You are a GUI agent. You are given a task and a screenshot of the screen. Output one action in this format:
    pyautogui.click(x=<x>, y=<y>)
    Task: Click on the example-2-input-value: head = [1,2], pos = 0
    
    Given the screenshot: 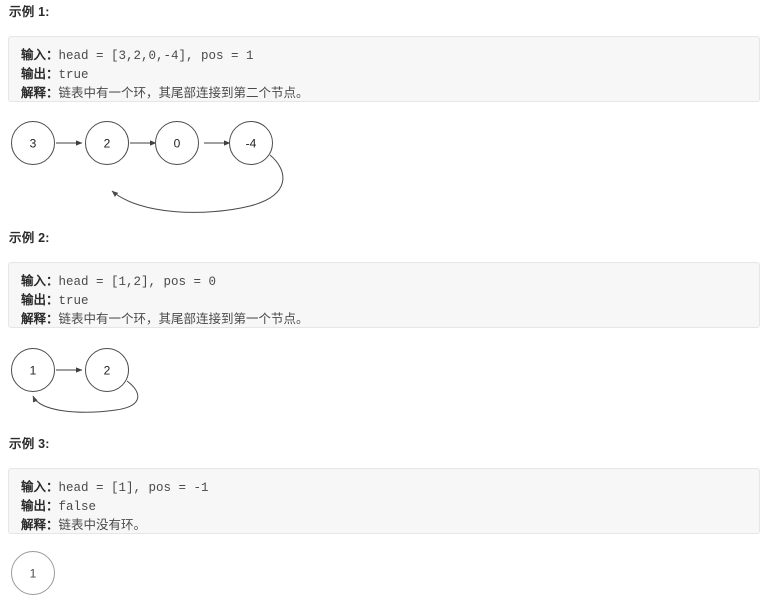 What is the action you would take?
    pyautogui.click(x=137, y=282)
    